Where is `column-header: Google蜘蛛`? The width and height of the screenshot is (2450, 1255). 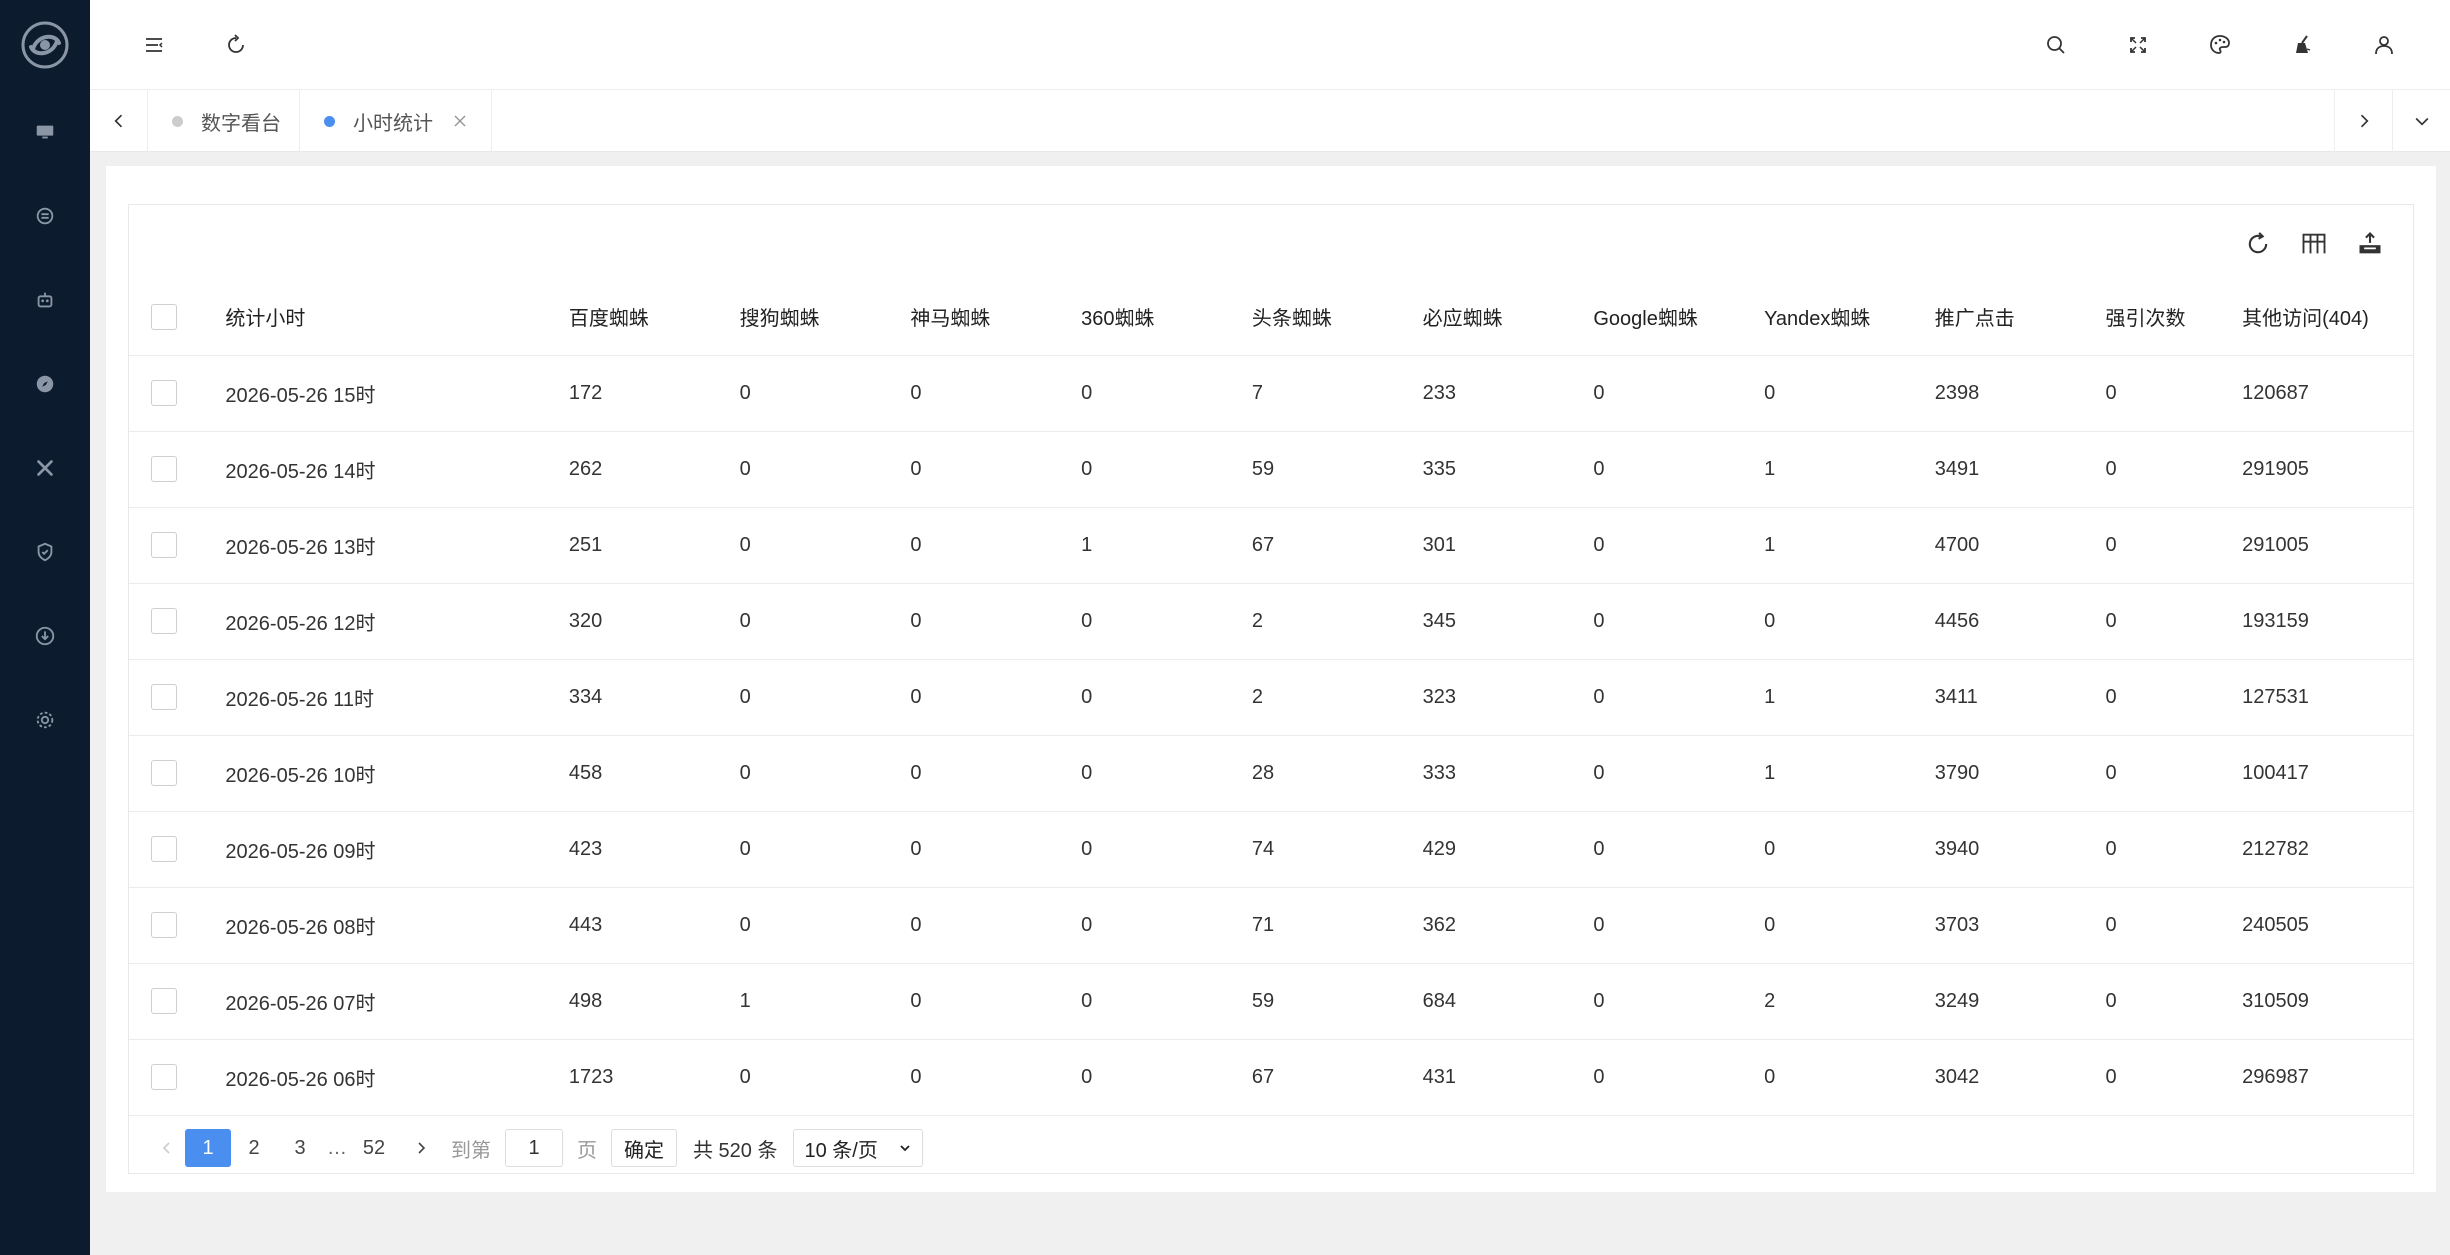 column-header: Google蜘蛛 is located at coordinates (1679, 317).